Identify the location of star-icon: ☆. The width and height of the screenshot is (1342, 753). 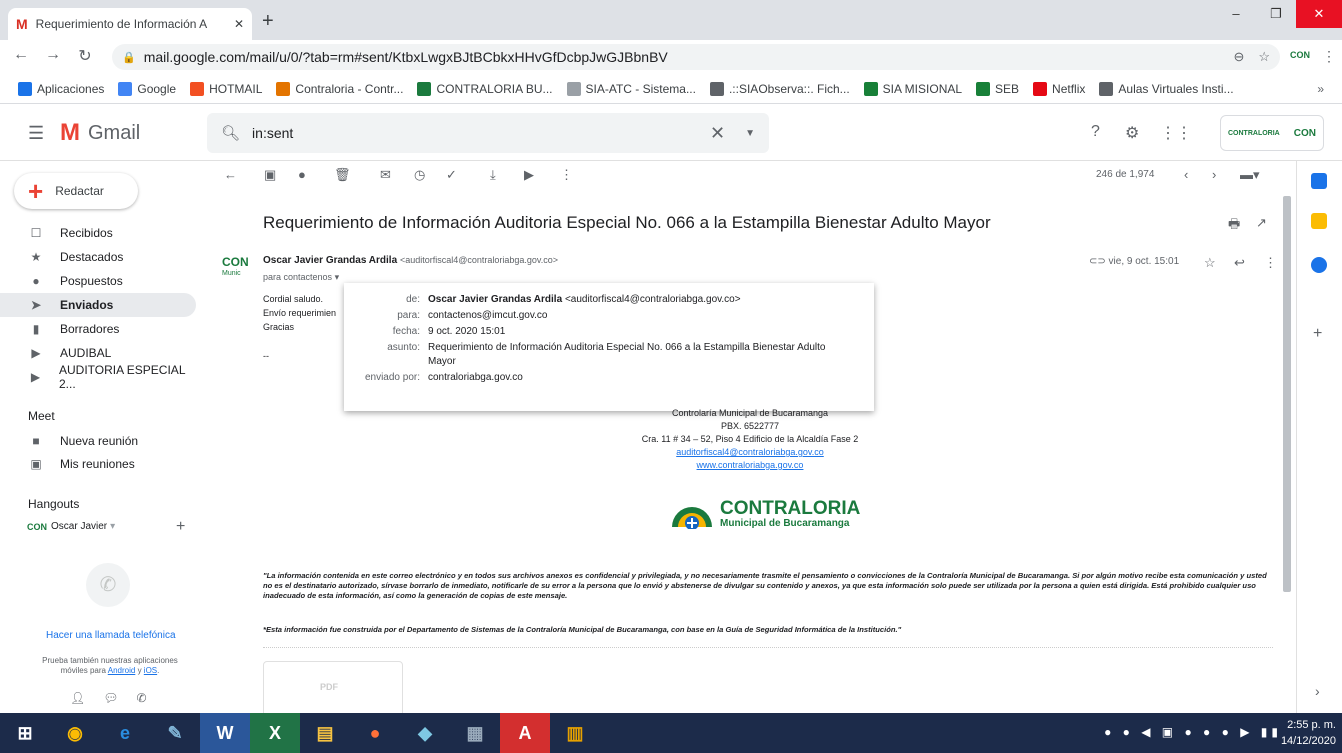
(1210, 263).